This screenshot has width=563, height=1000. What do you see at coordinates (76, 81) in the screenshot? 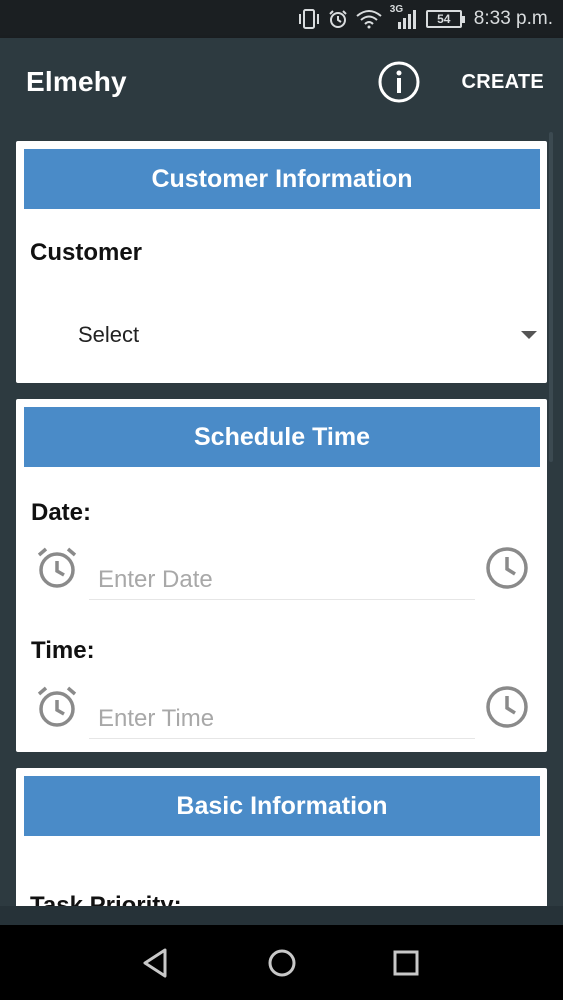
I see `app-title: Elmehy` at bounding box center [76, 81].